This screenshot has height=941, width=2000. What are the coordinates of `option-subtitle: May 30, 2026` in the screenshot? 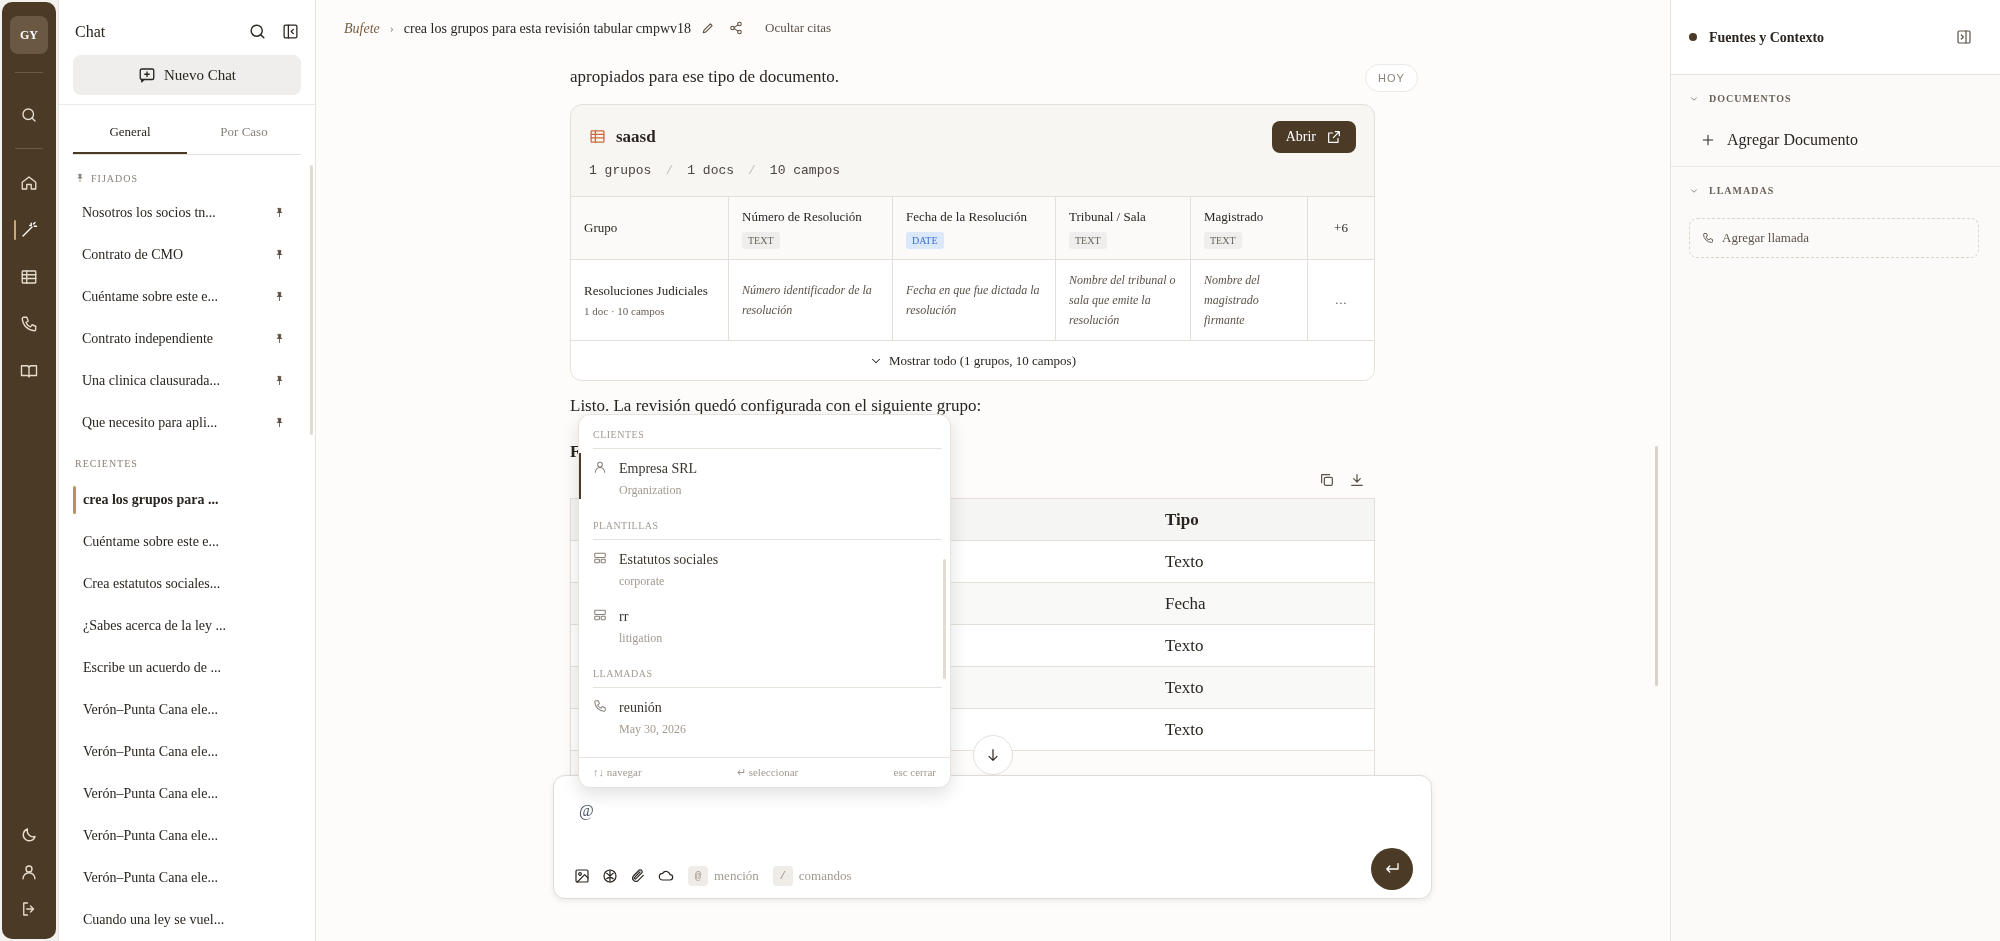 It's located at (652, 729).